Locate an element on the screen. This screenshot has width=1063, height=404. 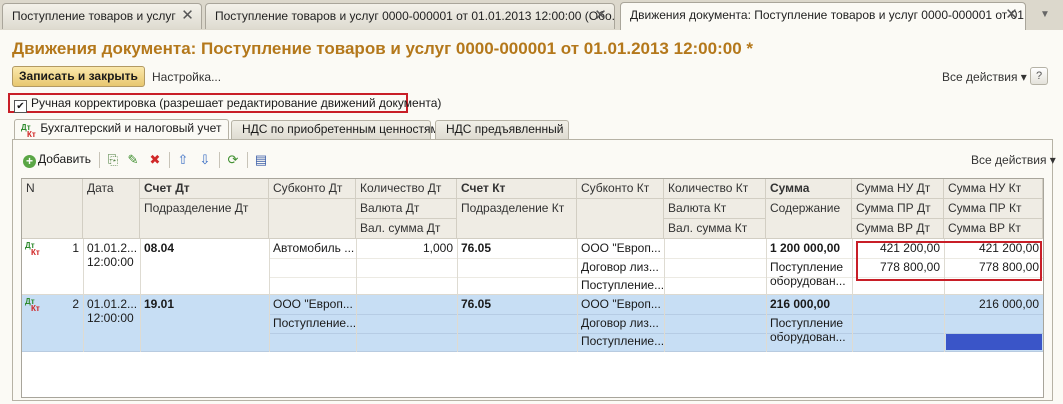
column-header-cur-amount-dt: Вал. сумма Дт is located at coordinates (406, 229).